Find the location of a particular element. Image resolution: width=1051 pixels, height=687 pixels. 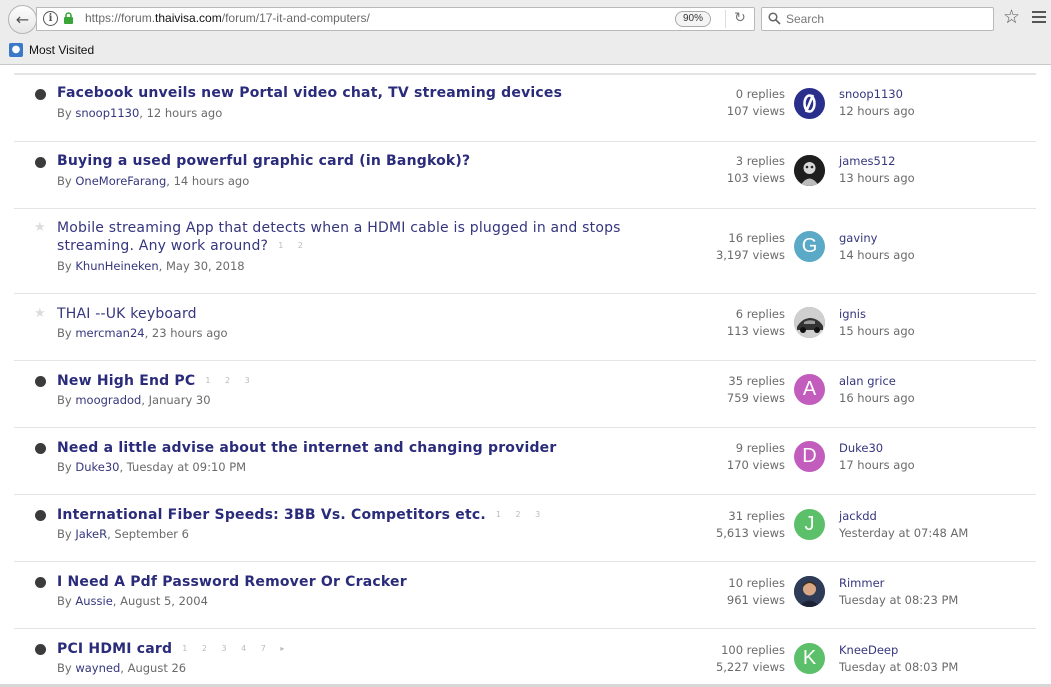

avatar: A is located at coordinates (809, 389).